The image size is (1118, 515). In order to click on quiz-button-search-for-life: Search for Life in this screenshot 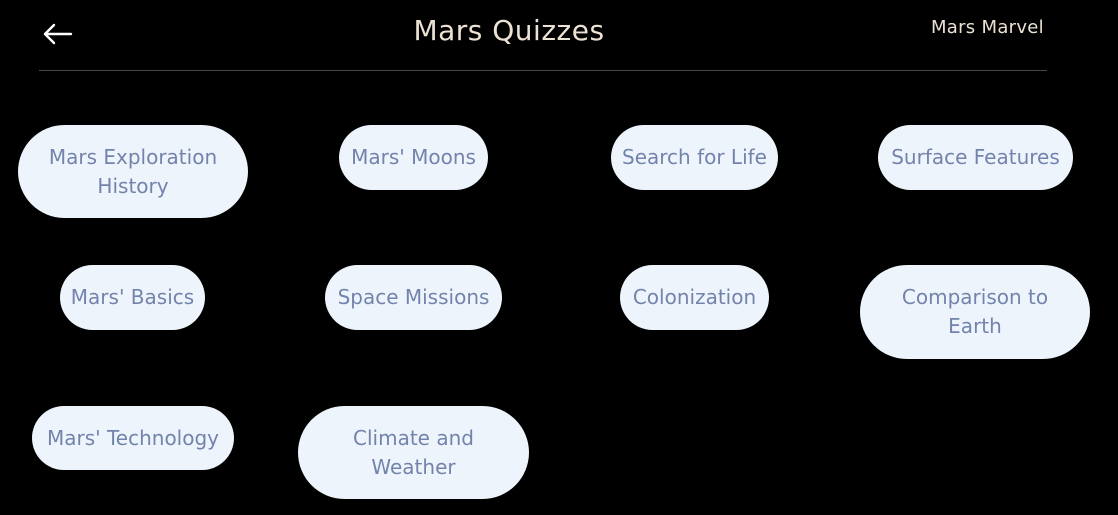, I will do `click(694, 157)`.